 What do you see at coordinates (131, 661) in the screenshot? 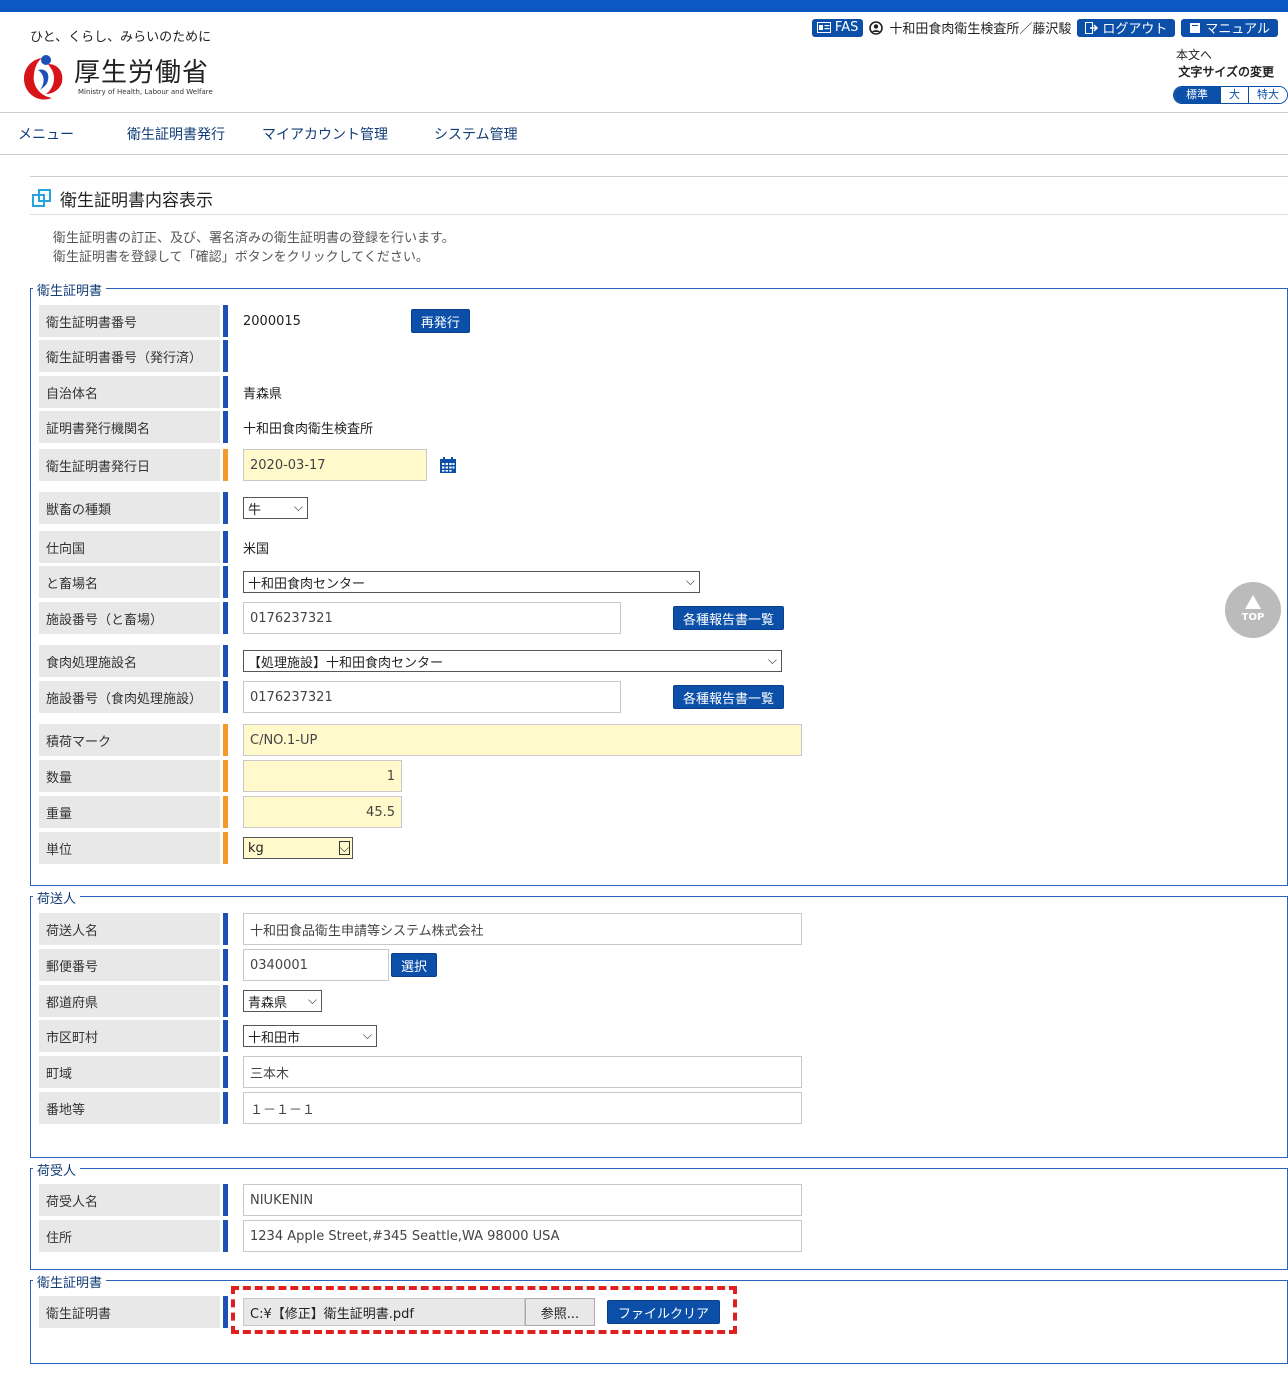
I see `label-processing: 食肉処理施設名` at bounding box center [131, 661].